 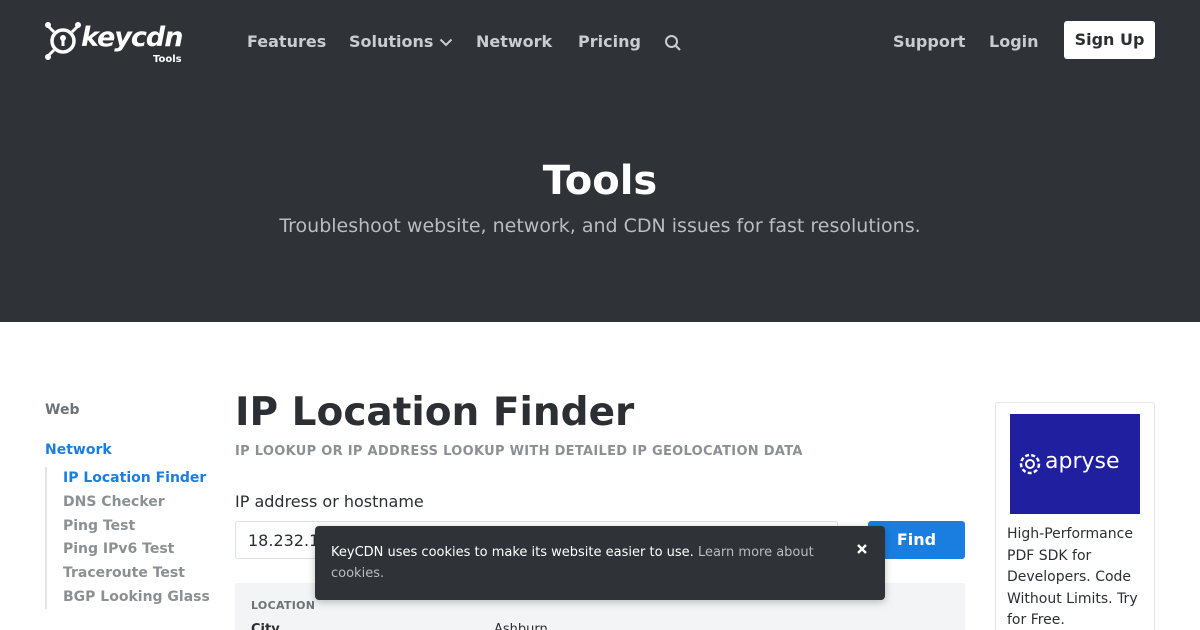 I want to click on ip-field-label: IP address or hostname, so click(x=329, y=501).